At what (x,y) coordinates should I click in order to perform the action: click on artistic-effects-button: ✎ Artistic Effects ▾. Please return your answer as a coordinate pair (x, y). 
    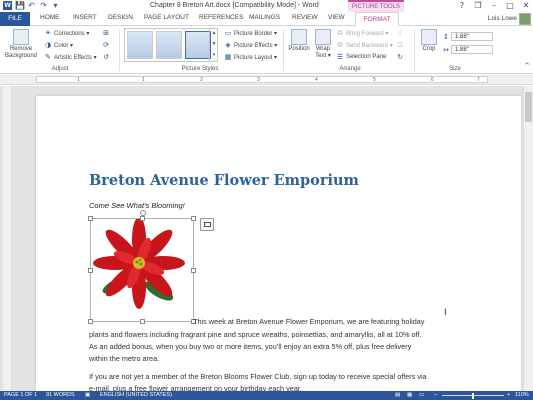
    Looking at the image, I should click on (70, 57).